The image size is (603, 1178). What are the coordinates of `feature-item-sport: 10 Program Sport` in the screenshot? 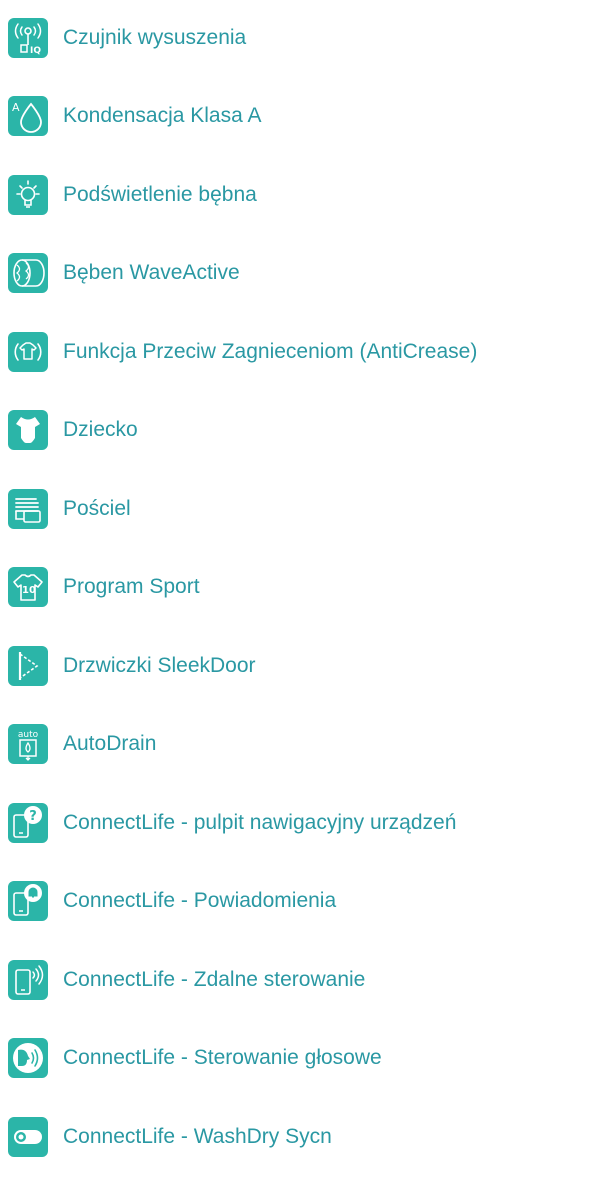 It's located at (301, 587).